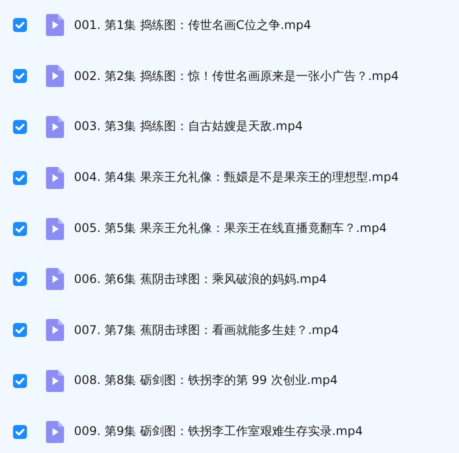 The height and width of the screenshot is (453, 459). I want to click on file-name: 004. 第4集 果亲王允礼像：甄嬛是不是果亲王的理想型.mp4, so click(236, 177).